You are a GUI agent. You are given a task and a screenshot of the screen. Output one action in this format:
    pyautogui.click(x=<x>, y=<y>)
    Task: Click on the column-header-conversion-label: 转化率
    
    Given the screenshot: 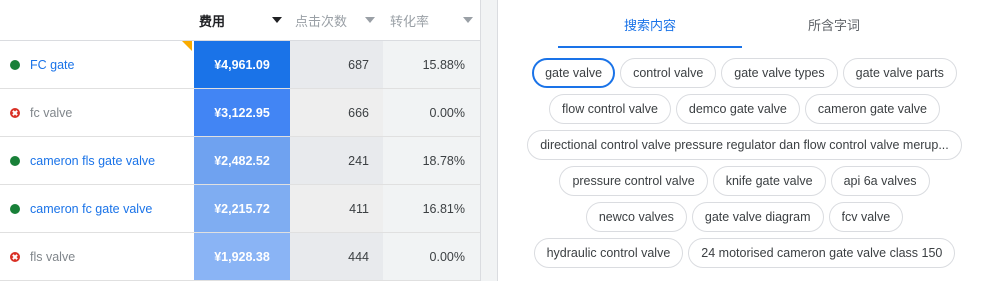 What is the action you would take?
    pyautogui.click(x=410, y=22)
    